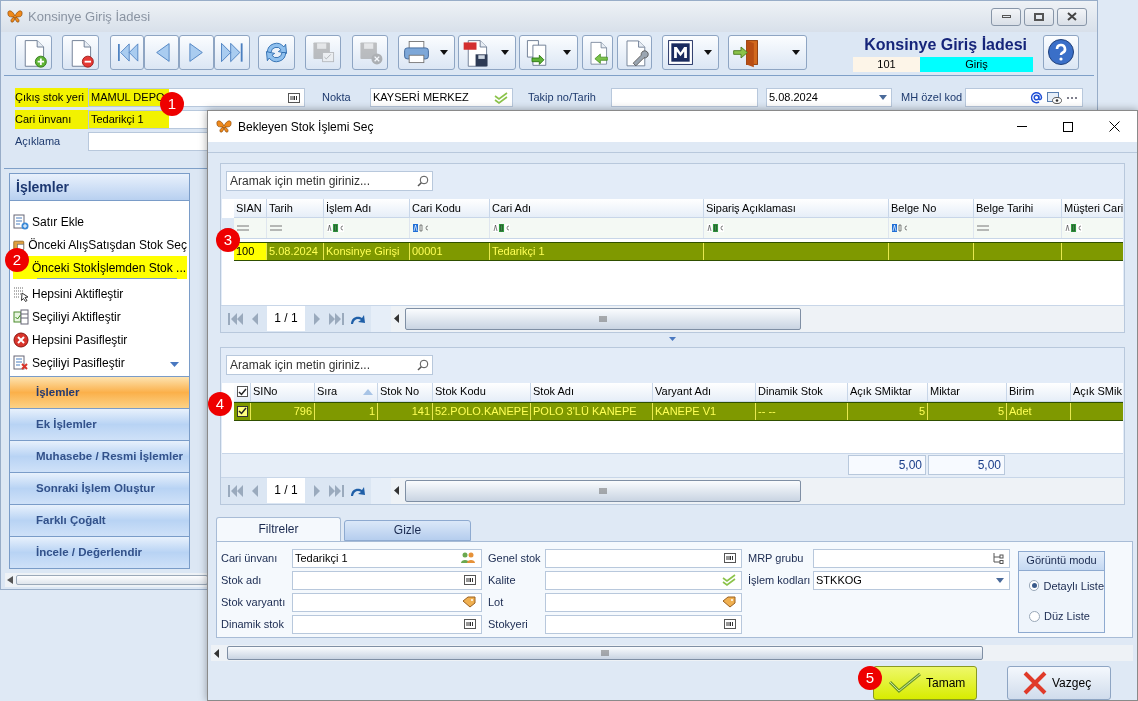 The height and width of the screenshot is (701, 1138). Describe the element at coordinates (1006, 16) in the screenshot. I see `minimize-button` at that location.